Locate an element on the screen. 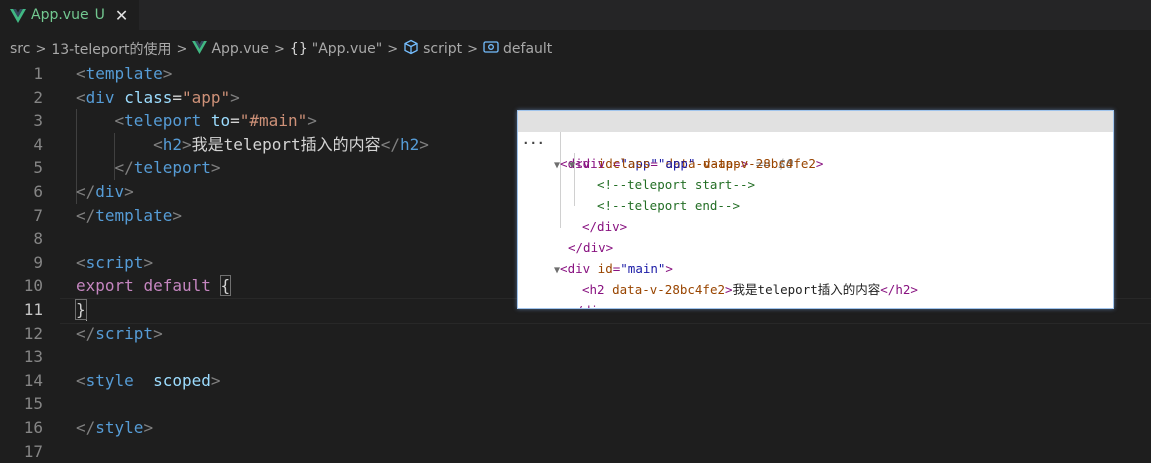 The height and width of the screenshot is (463, 1151). line-number: 4 is located at coordinates (38, 144).